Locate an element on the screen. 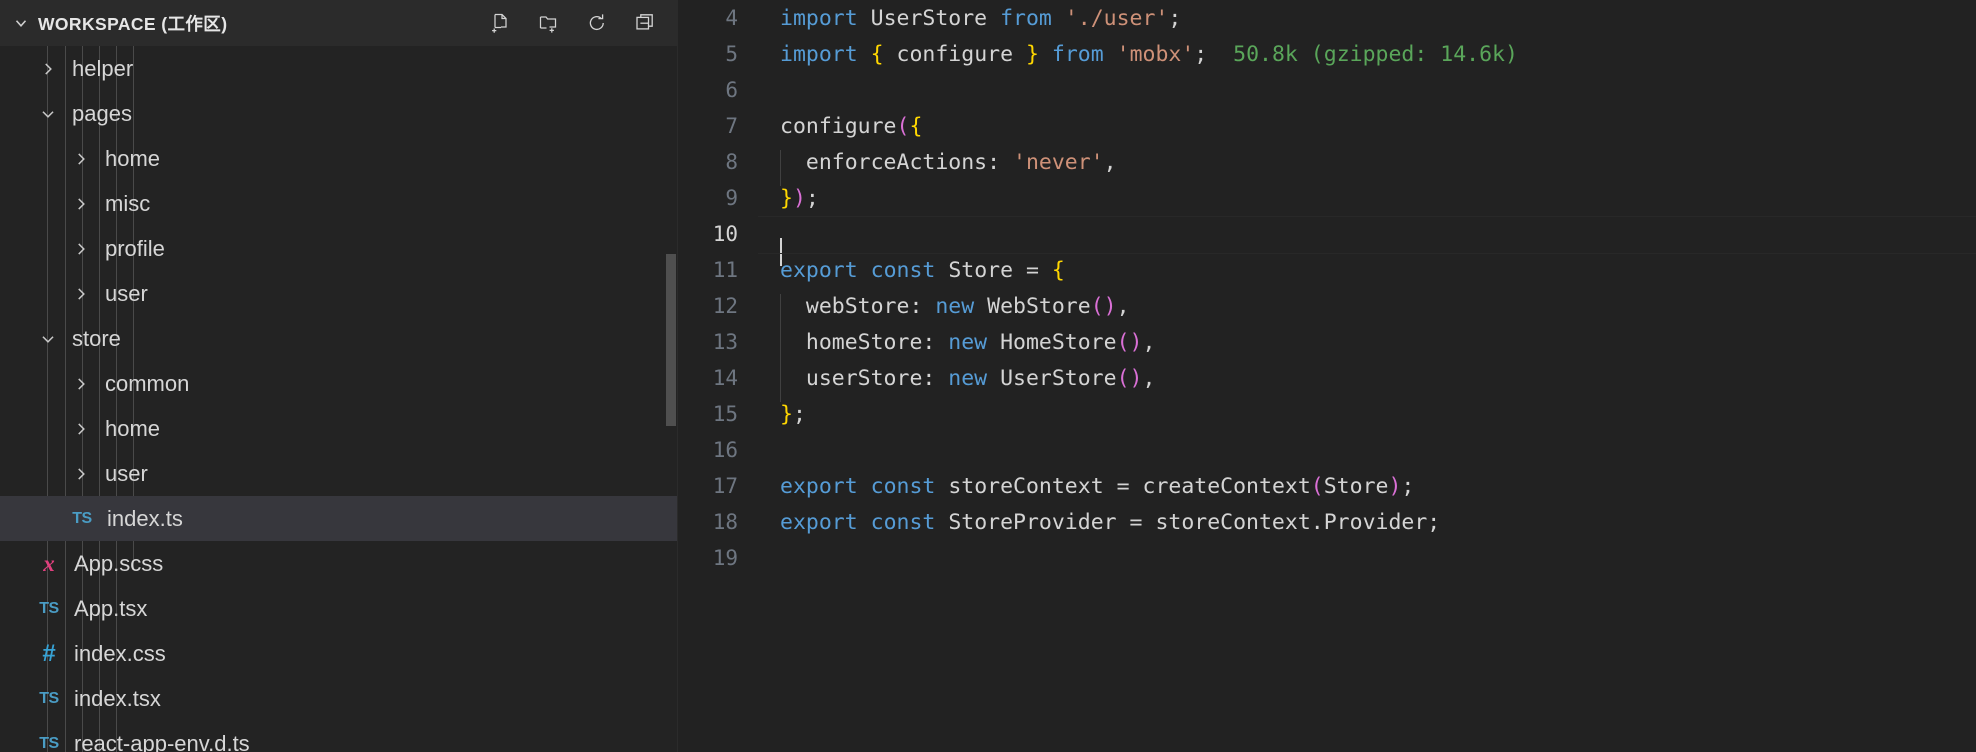 This screenshot has width=1976, height=752. code-line-text: import UserStore from './user'; is located at coordinates (981, 18).